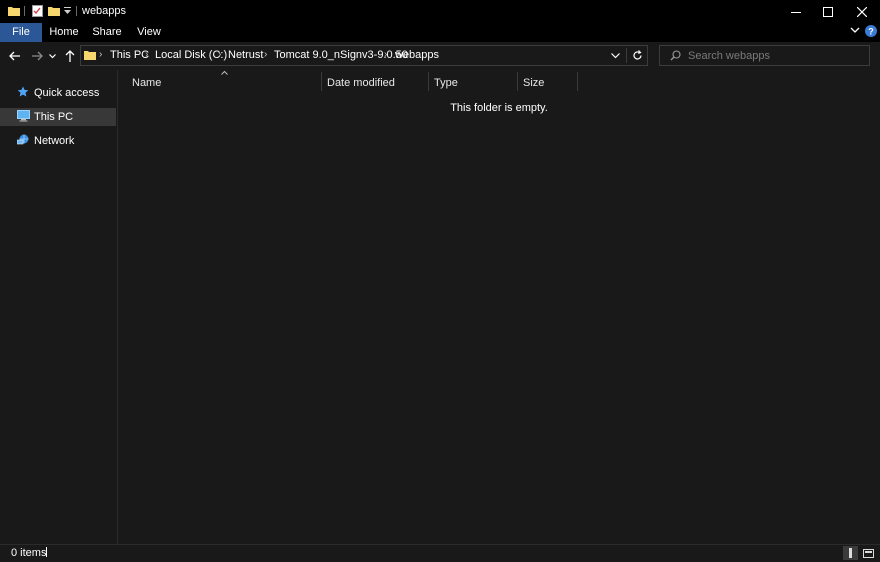 This screenshot has width=880, height=562. Describe the element at coordinates (828, 11) in the screenshot. I see `maximize-button` at that location.